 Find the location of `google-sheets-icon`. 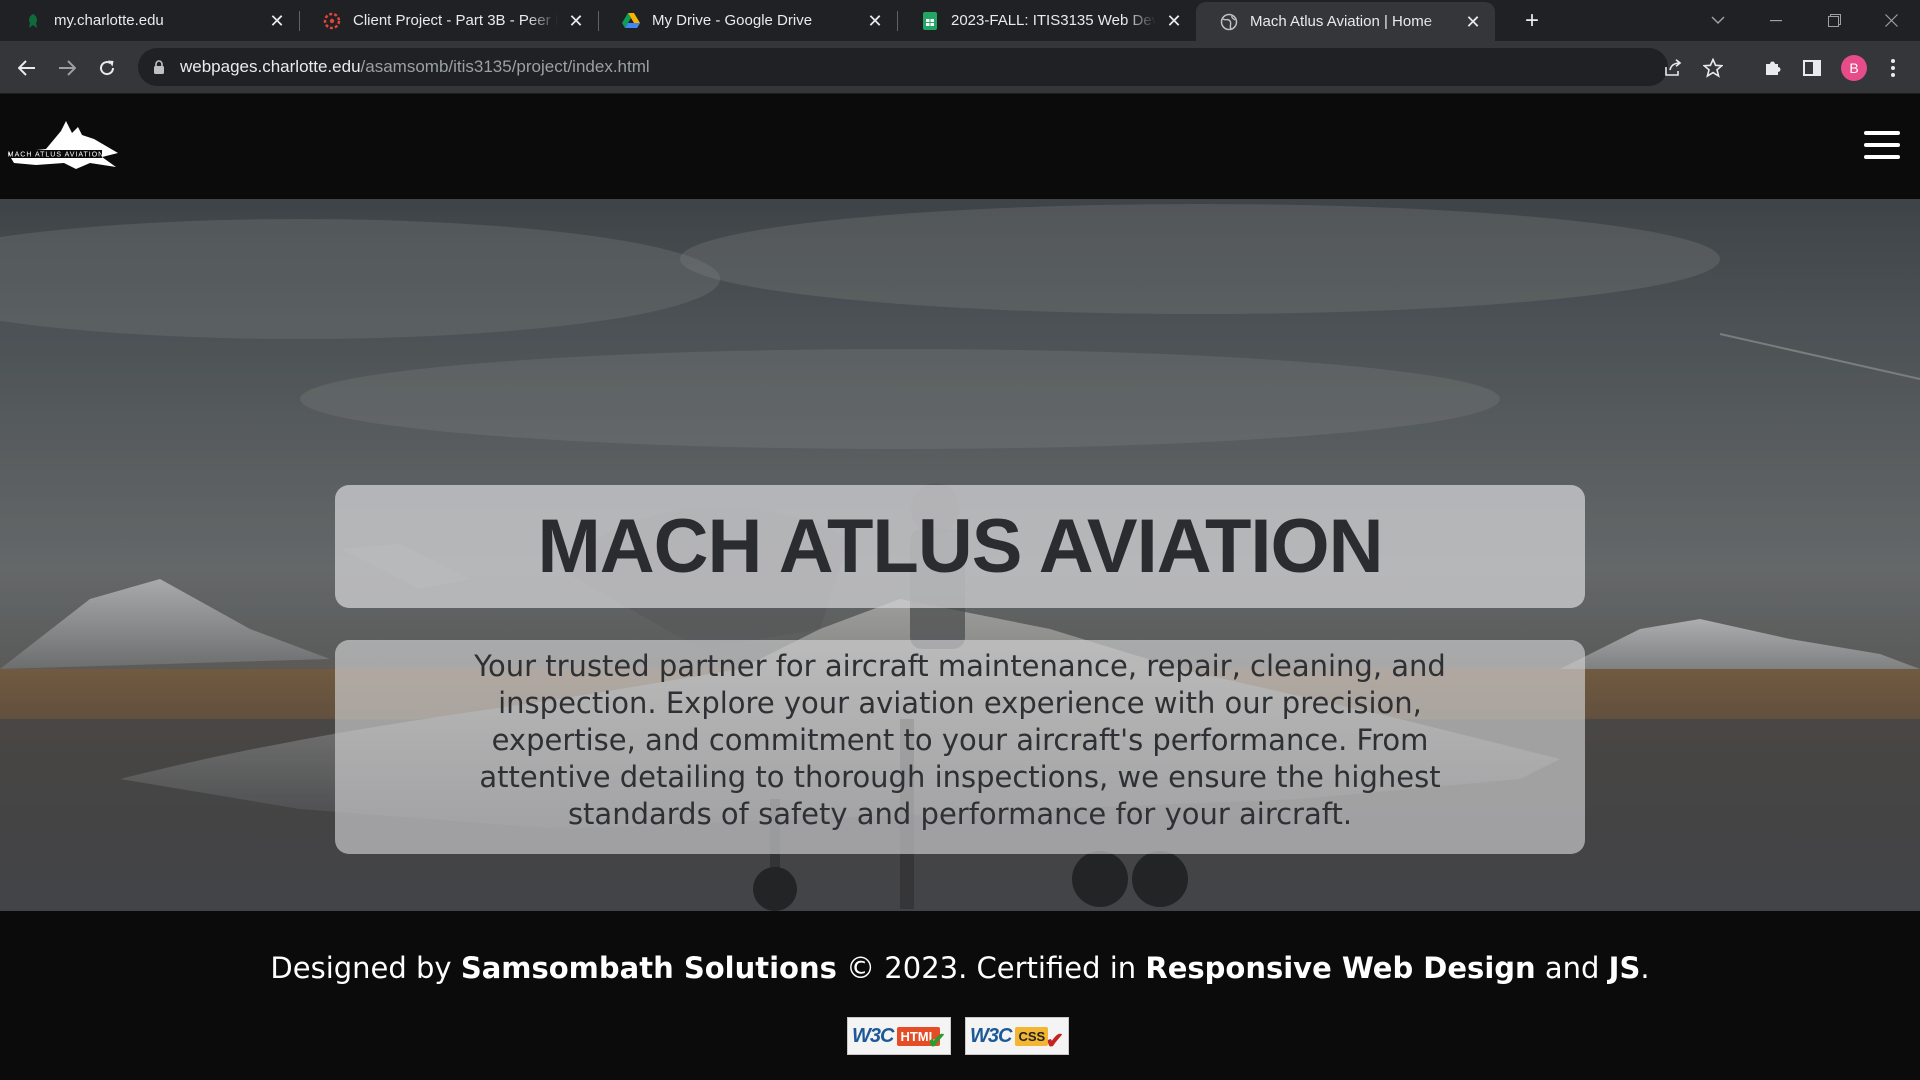

google-sheets-icon is located at coordinates (930, 20).